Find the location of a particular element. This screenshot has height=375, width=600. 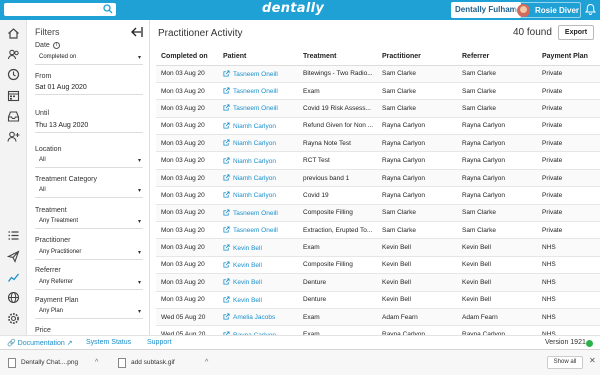

result-count: 40 found is located at coordinates (532, 32).